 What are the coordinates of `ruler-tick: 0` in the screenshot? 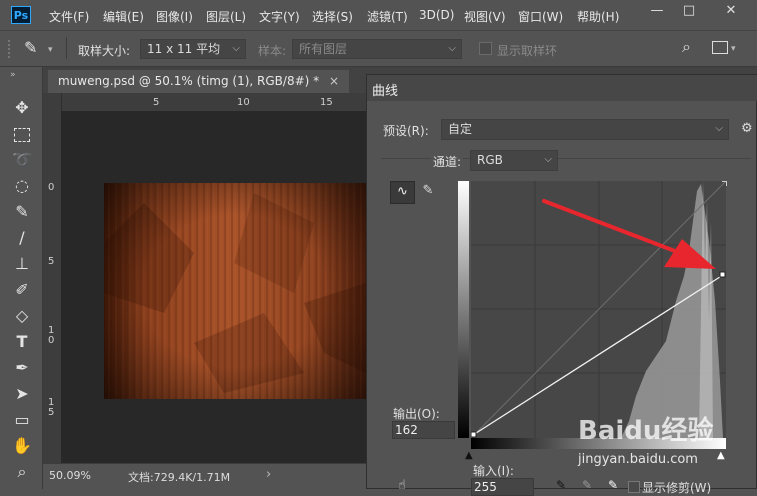 It's located at (51, 187).